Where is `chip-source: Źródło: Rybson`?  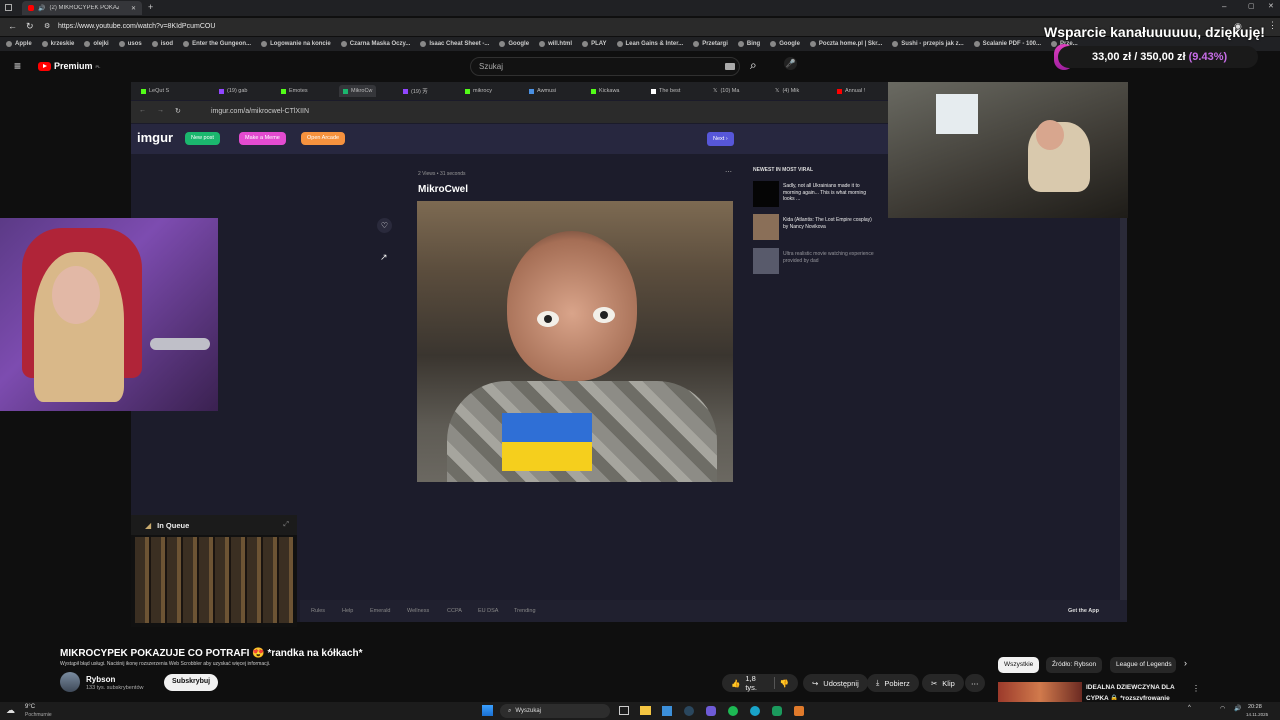
chip-source: Źródło: Rybson is located at coordinates (1074, 665).